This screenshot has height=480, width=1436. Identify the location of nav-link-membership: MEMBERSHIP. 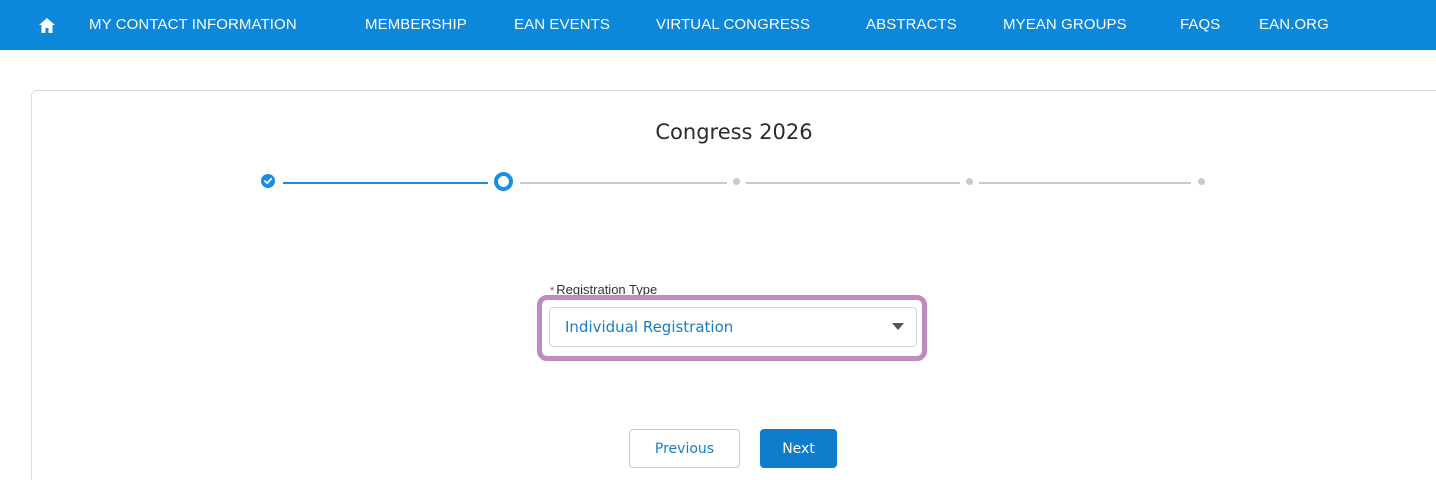
(416, 25).